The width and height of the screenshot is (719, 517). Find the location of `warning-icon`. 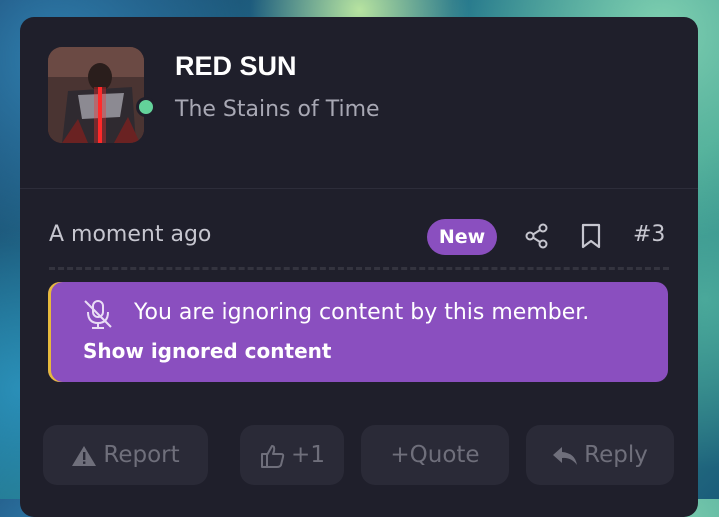

warning-icon is located at coordinates (84, 455).